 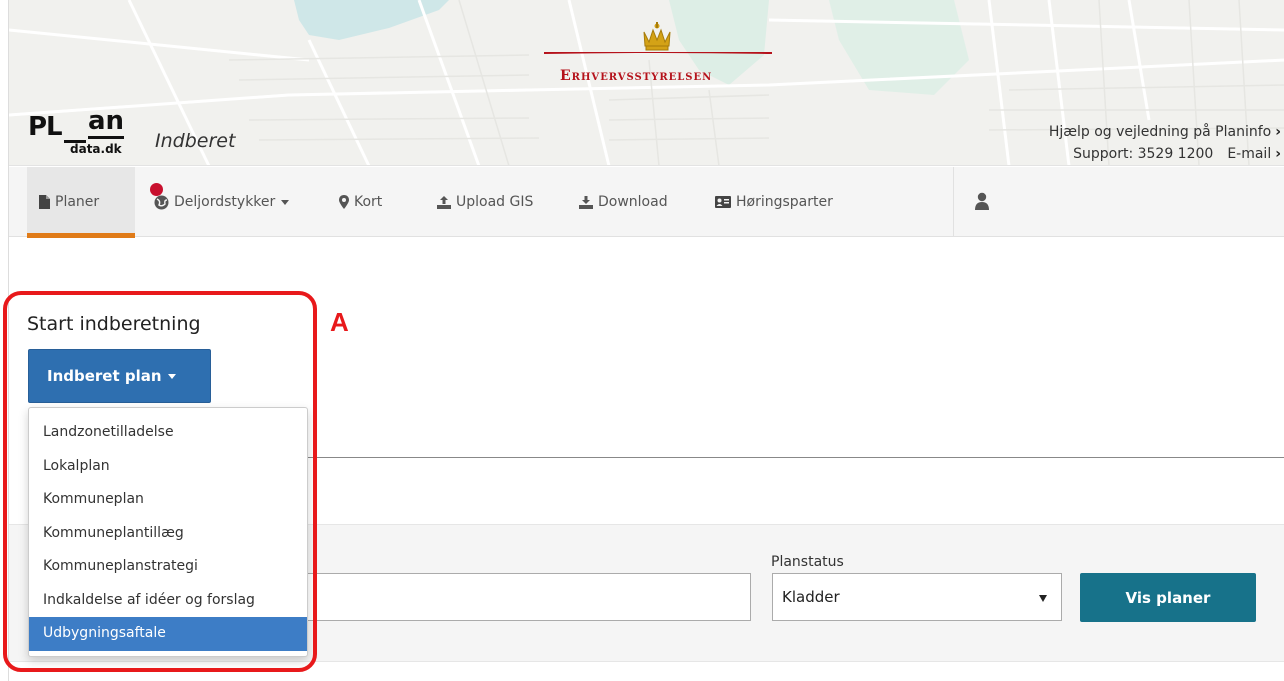 I want to click on map-marker-icon, so click(x=344, y=202).